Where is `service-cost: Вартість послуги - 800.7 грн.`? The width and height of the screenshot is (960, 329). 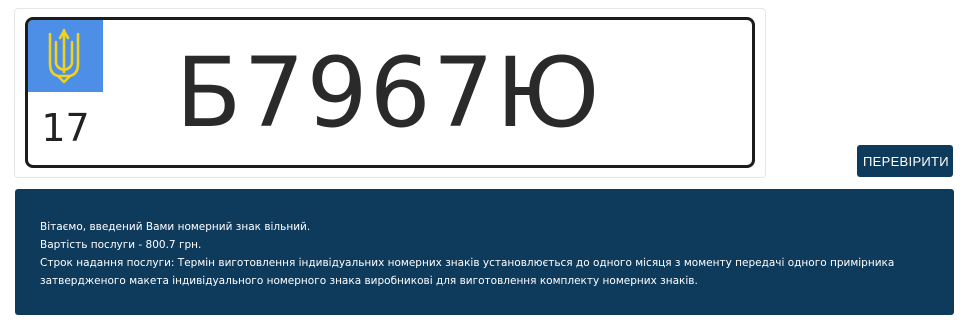
service-cost: Вартість послуги - 800.7 грн. is located at coordinates (121, 245).